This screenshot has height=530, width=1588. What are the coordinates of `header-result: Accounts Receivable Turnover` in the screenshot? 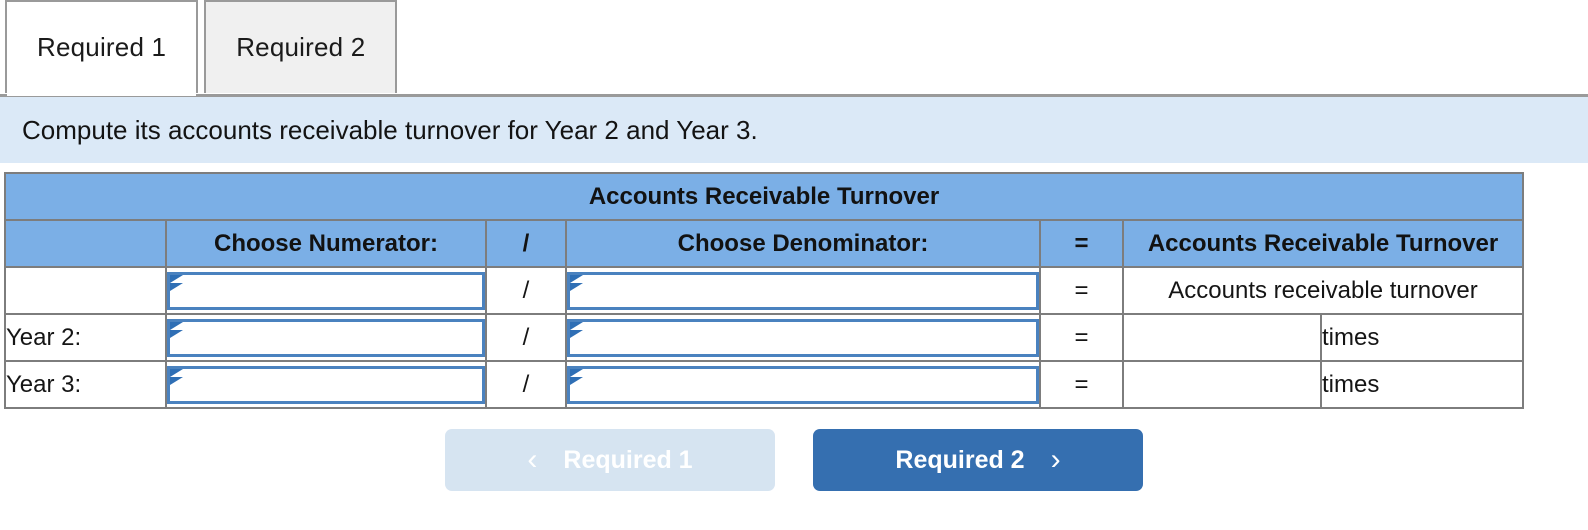 It's located at (1323, 243).